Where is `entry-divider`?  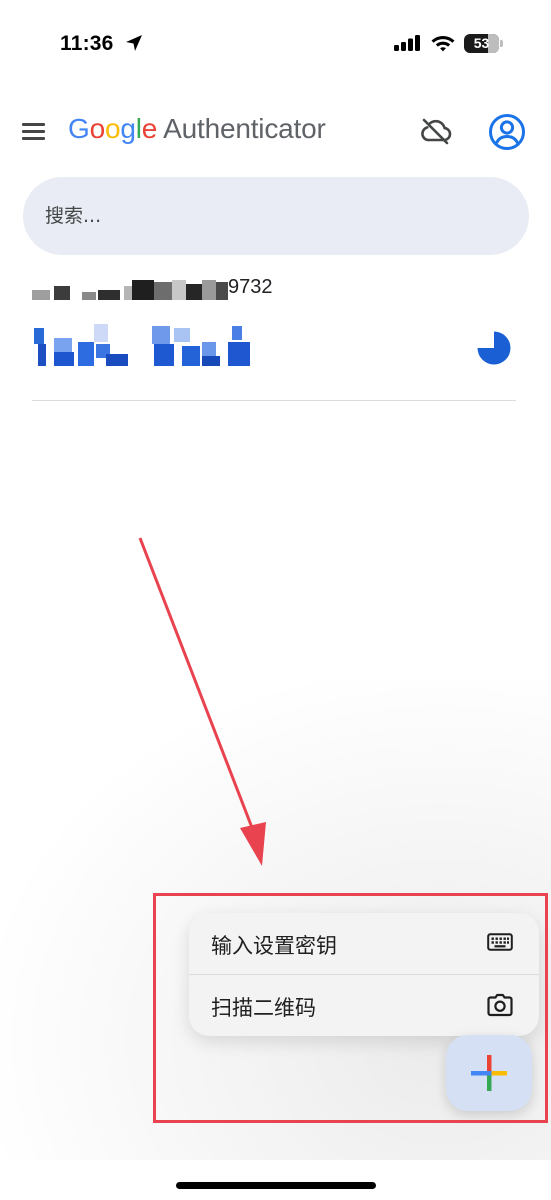
entry-divider is located at coordinates (274, 400).